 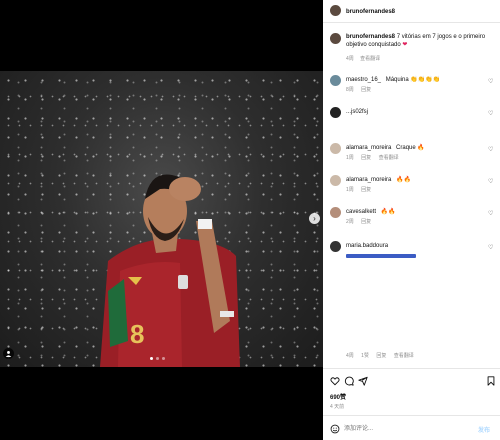 I want to click on author-avatar, so click(x=335, y=10).